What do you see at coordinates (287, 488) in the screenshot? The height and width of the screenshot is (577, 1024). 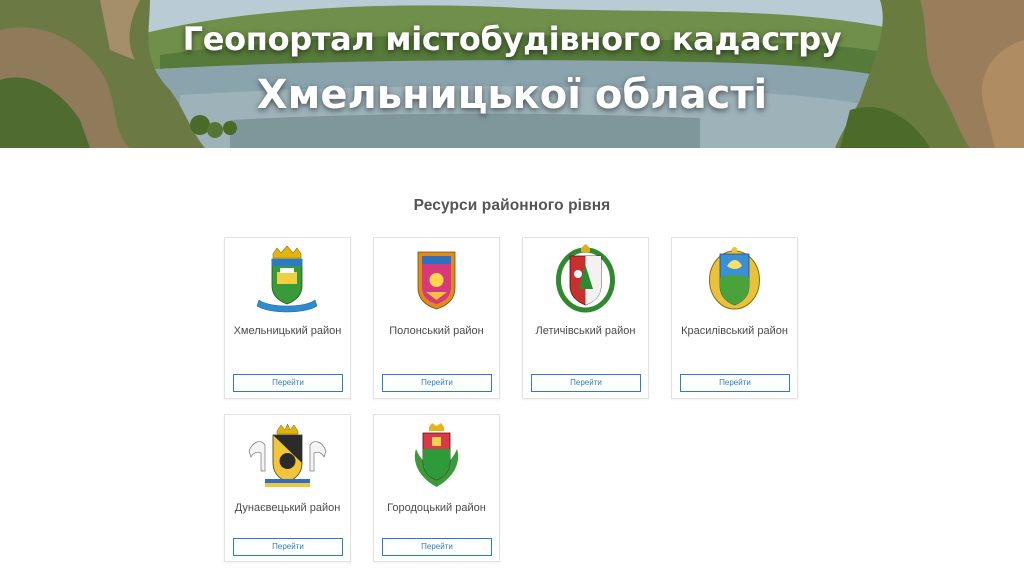 I see `district-card-dunaievetskyi: Дунаєвецький район Перейти` at bounding box center [287, 488].